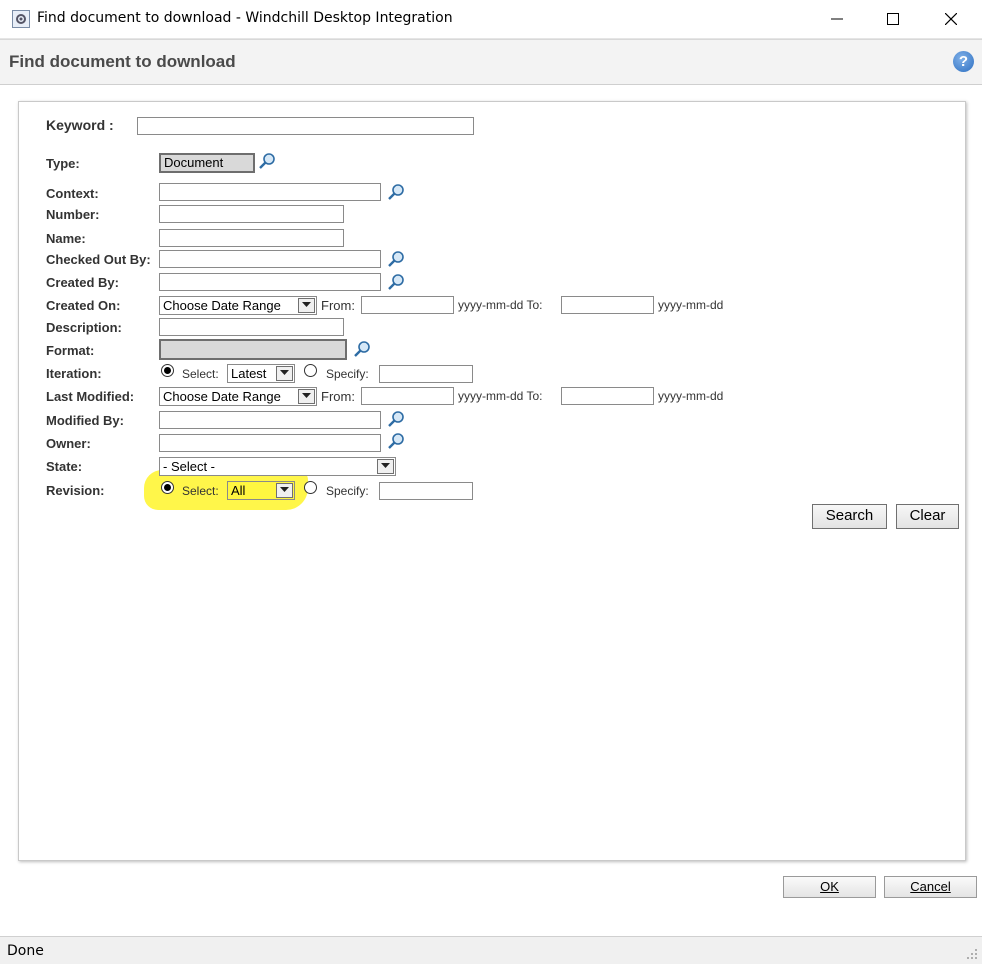  What do you see at coordinates (491, 950) in the screenshot?
I see `status-bar: Done` at bounding box center [491, 950].